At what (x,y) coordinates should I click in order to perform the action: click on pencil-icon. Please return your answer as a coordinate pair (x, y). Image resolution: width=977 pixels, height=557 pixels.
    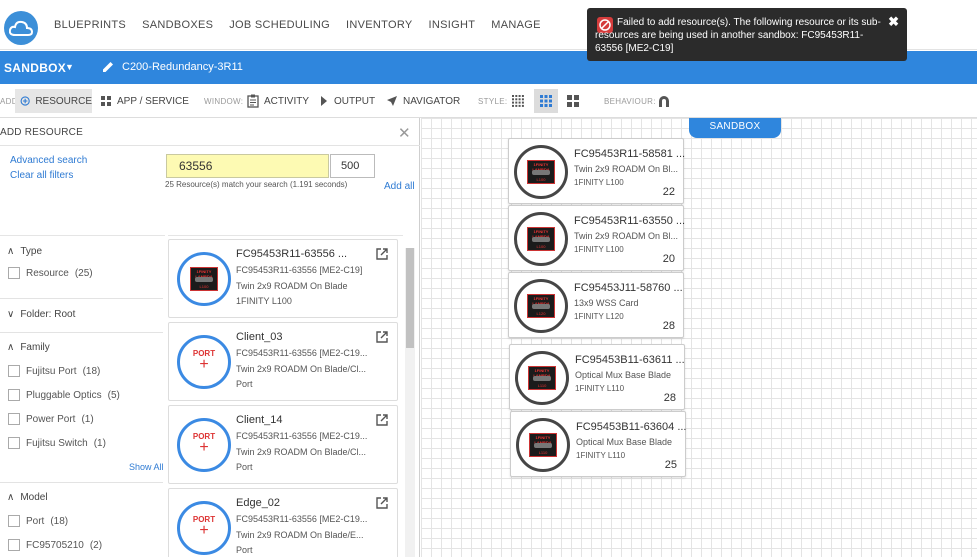
    Looking at the image, I should click on (108, 69).